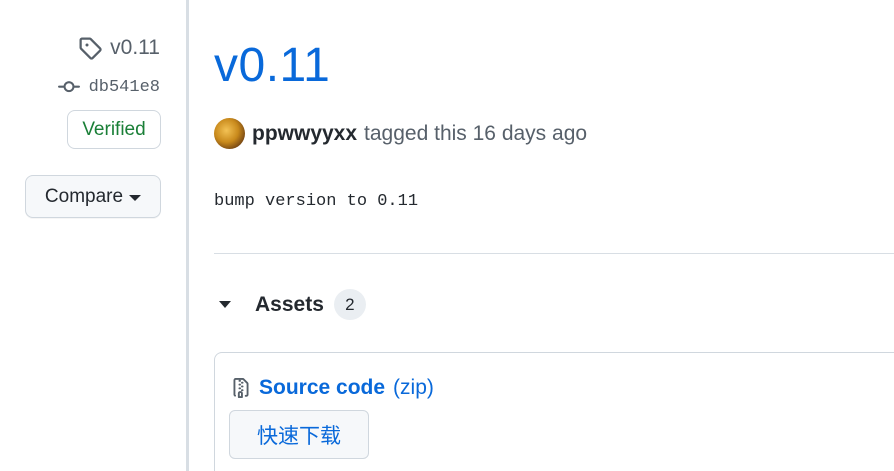  I want to click on asset-item-source-zip: Source code (zip), so click(332, 388).